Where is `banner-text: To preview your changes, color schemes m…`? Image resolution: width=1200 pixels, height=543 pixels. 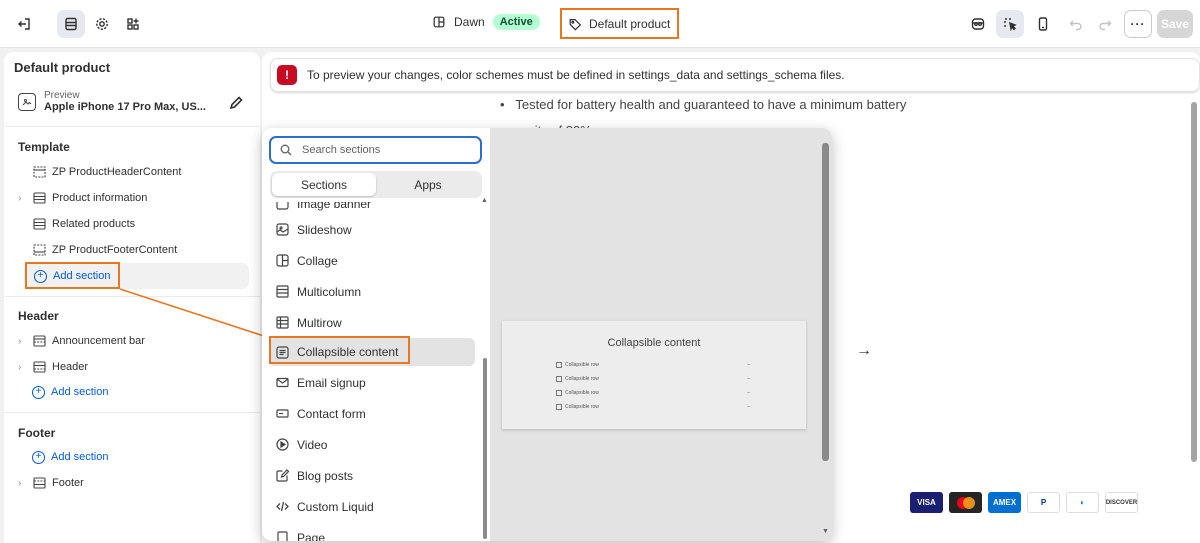
banner-text: To preview your changes, color schemes m… is located at coordinates (576, 75).